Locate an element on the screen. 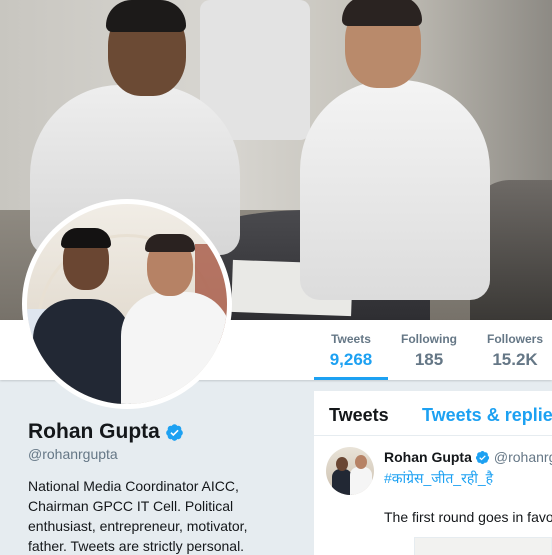 This screenshot has height=555, width=552. tweet-text: The first round goes in favo is located at coordinates (468, 517).